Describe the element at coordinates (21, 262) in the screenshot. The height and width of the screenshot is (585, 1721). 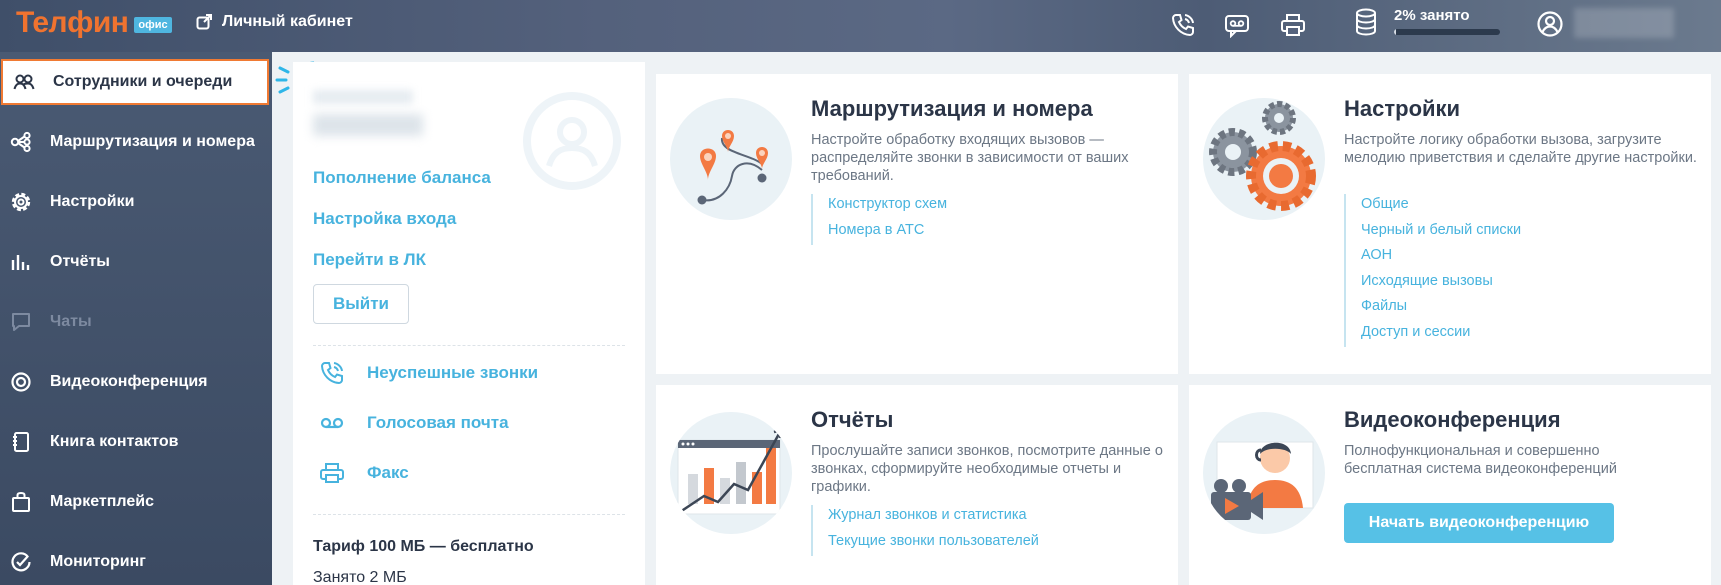
I see `bar-chart-icon` at that location.